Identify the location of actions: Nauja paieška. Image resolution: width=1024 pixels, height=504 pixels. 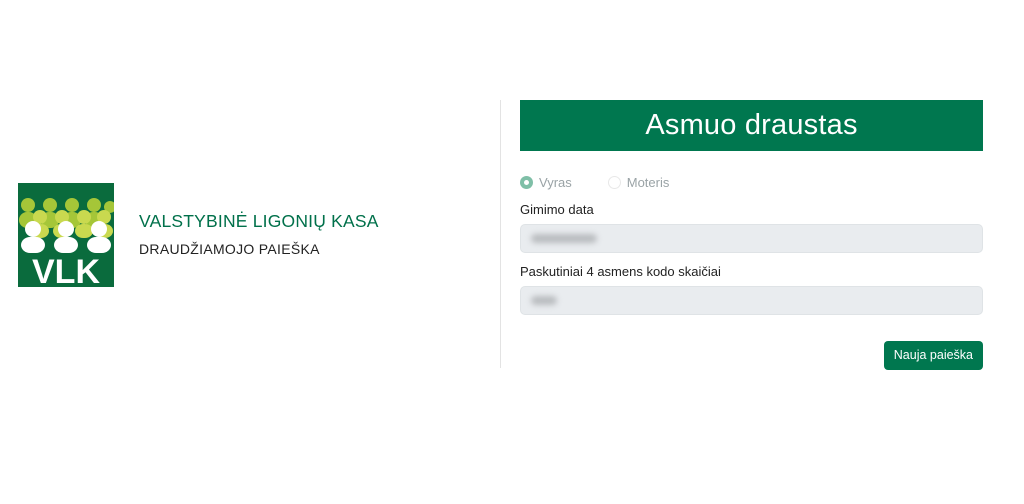
(751, 355).